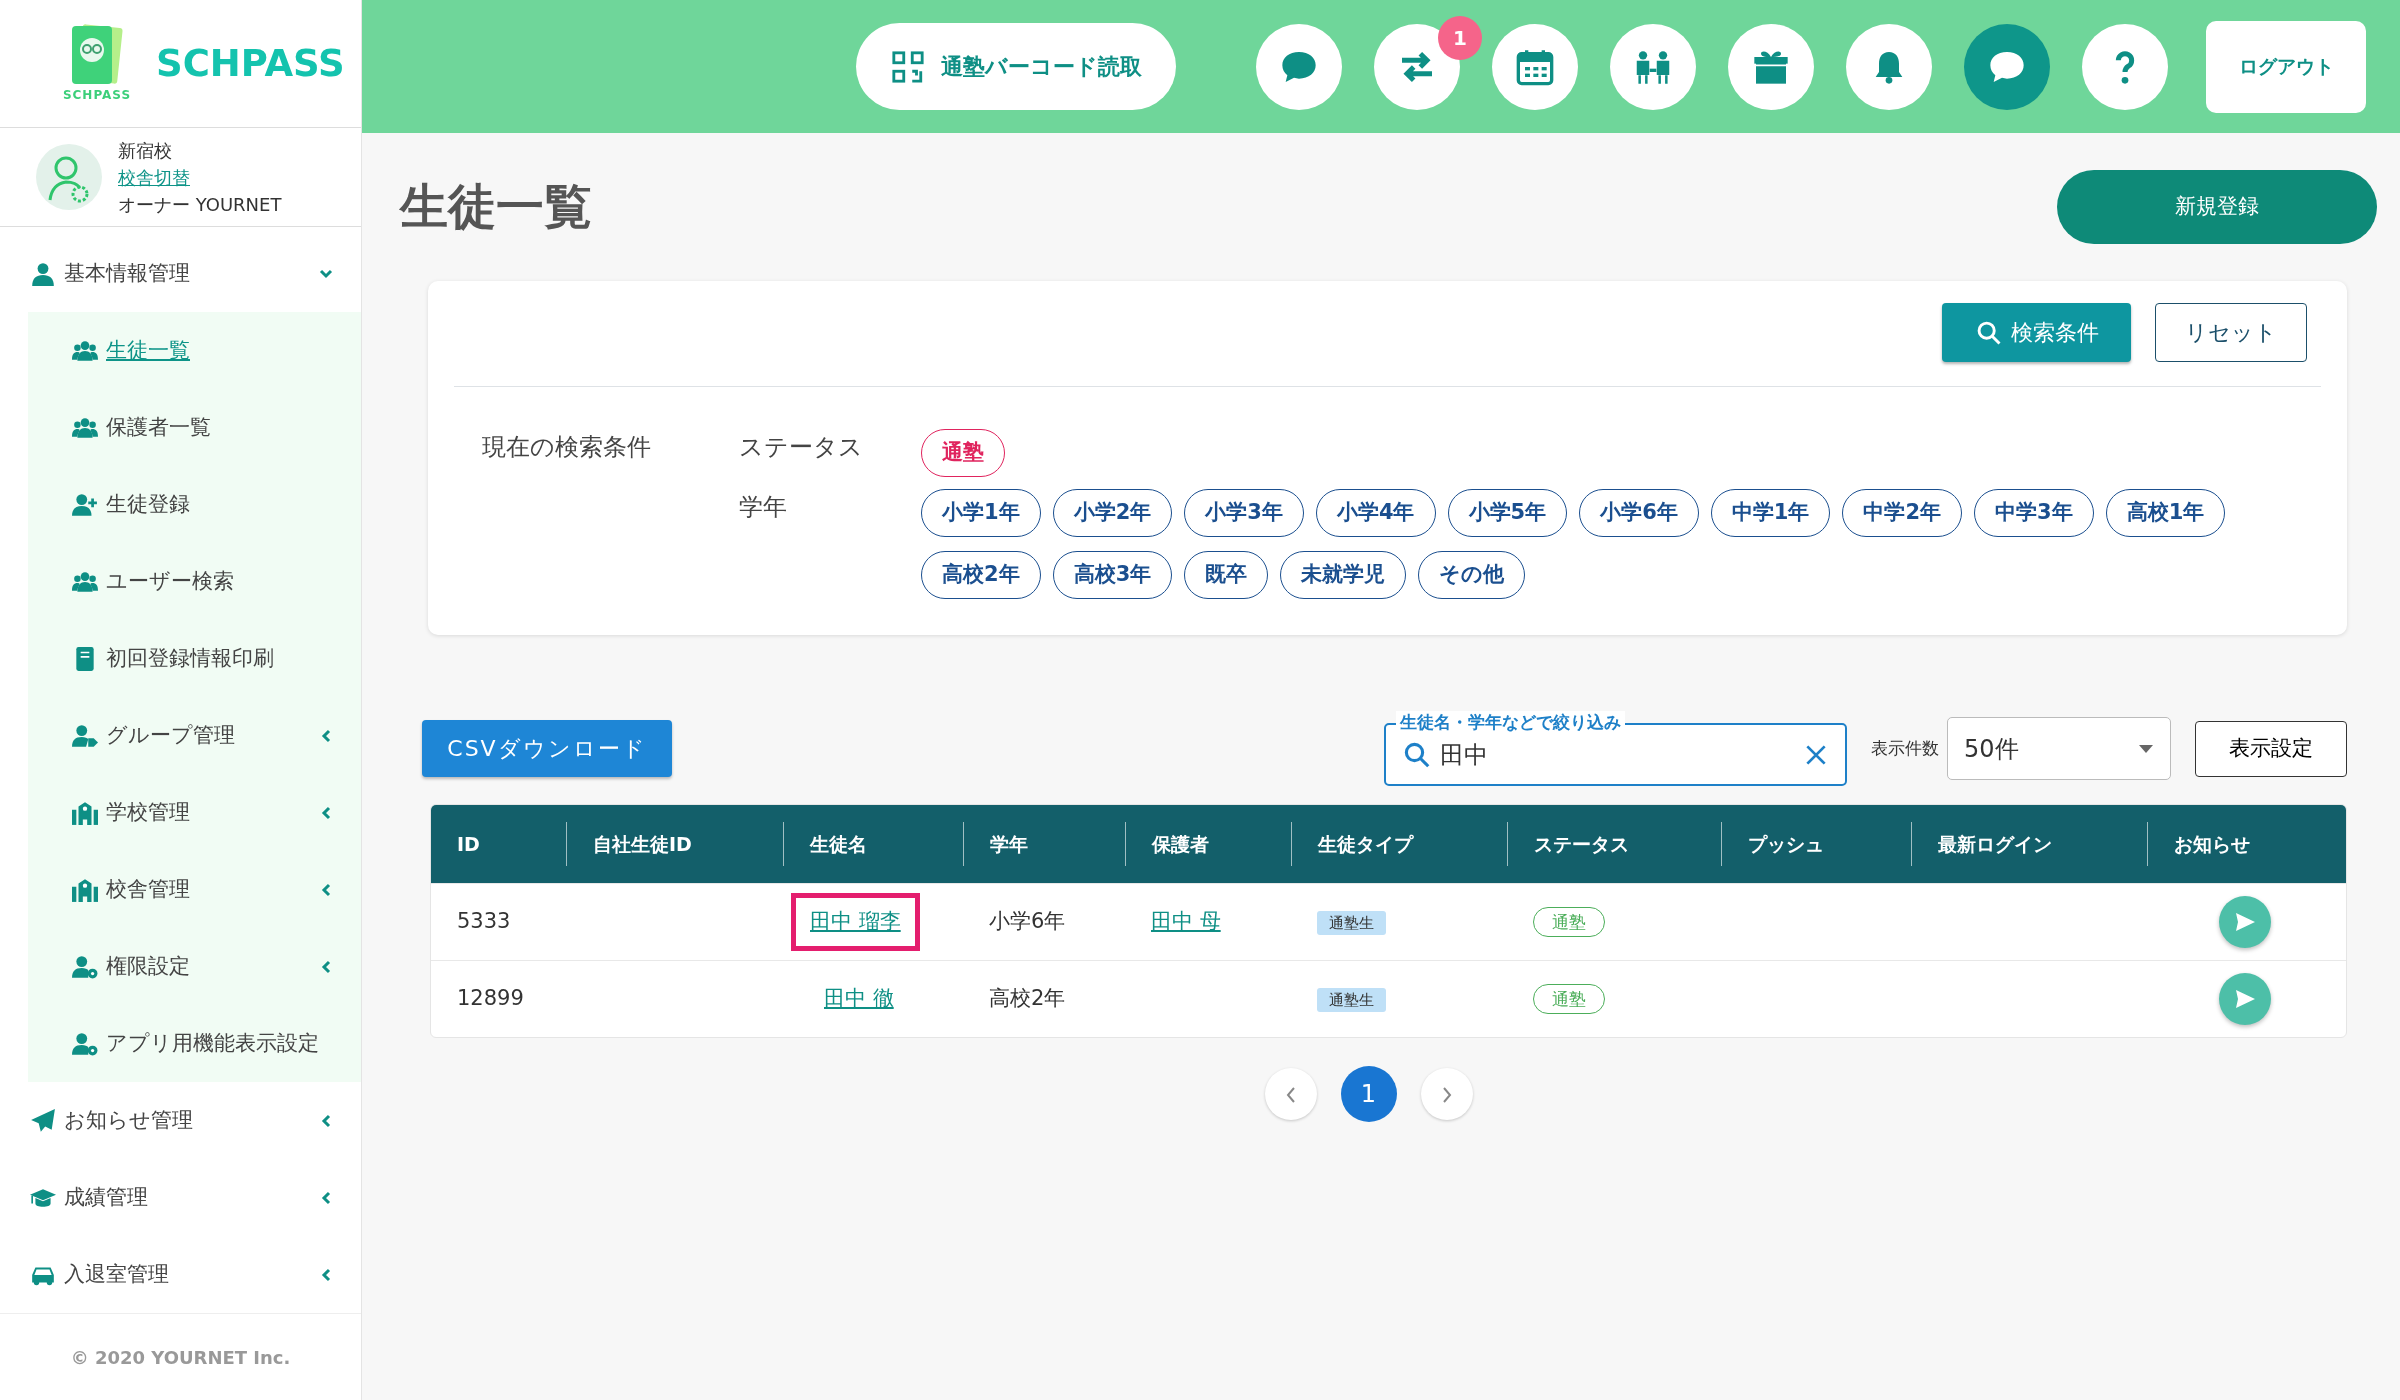  What do you see at coordinates (194, 428) in the screenshot?
I see `menu-item: 保護者一覧` at bounding box center [194, 428].